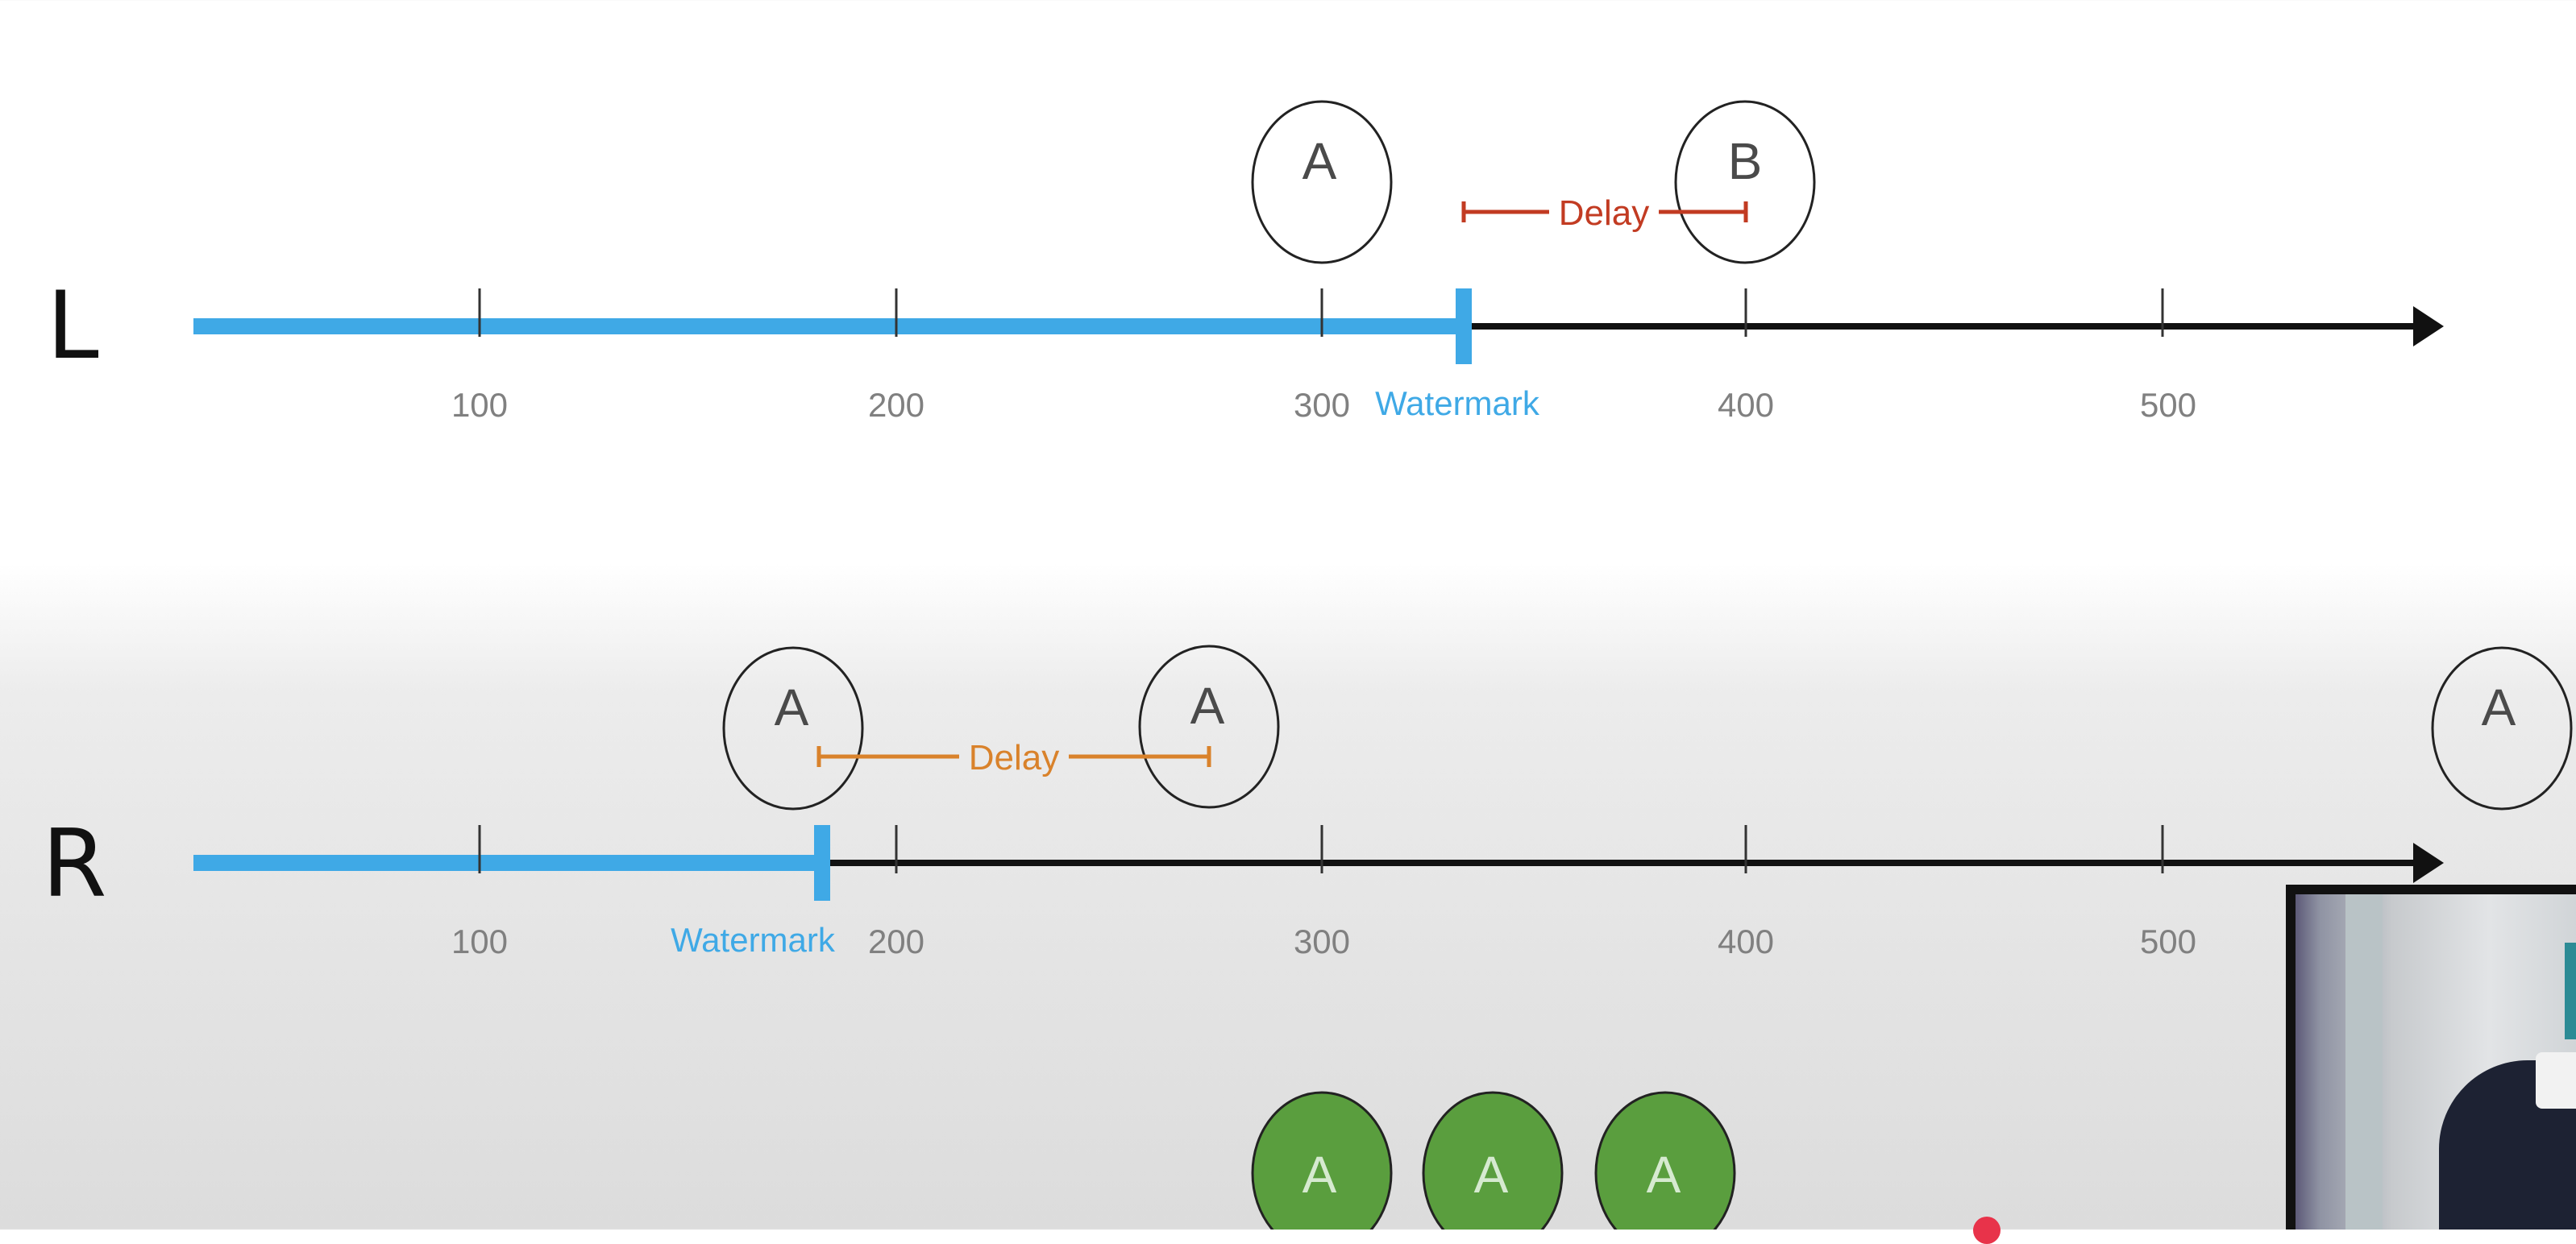 This screenshot has height=1244, width=2576. I want to click on row-label-r: R, so click(74, 864).